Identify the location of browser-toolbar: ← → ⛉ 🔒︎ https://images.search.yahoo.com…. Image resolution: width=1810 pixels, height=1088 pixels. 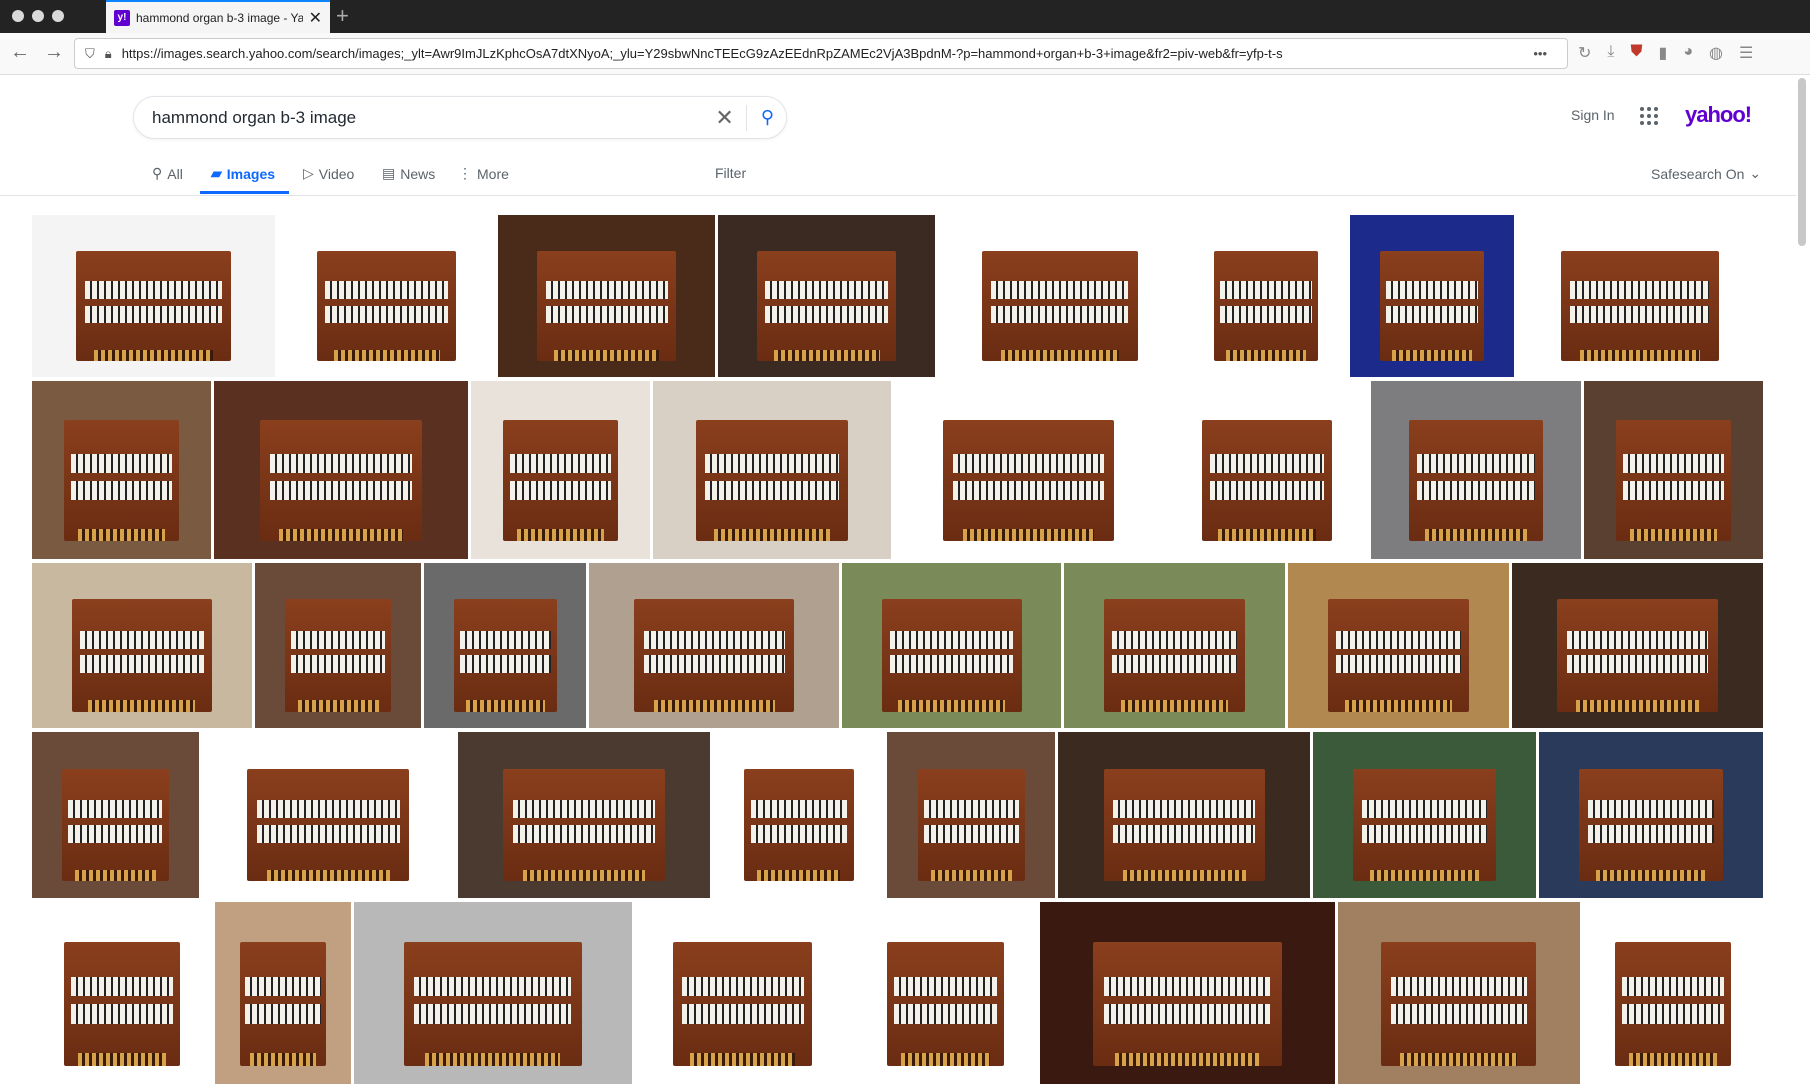
(905, 54).